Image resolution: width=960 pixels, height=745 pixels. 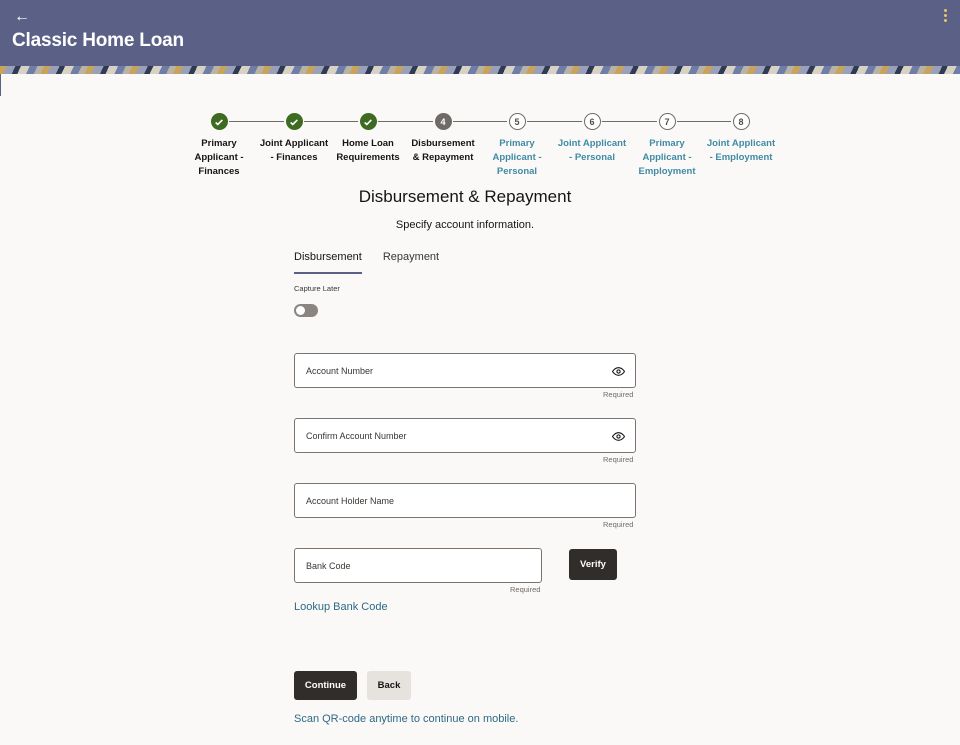 I want to click on page-title: Classic Home Loan, so click(x=98, y=40).